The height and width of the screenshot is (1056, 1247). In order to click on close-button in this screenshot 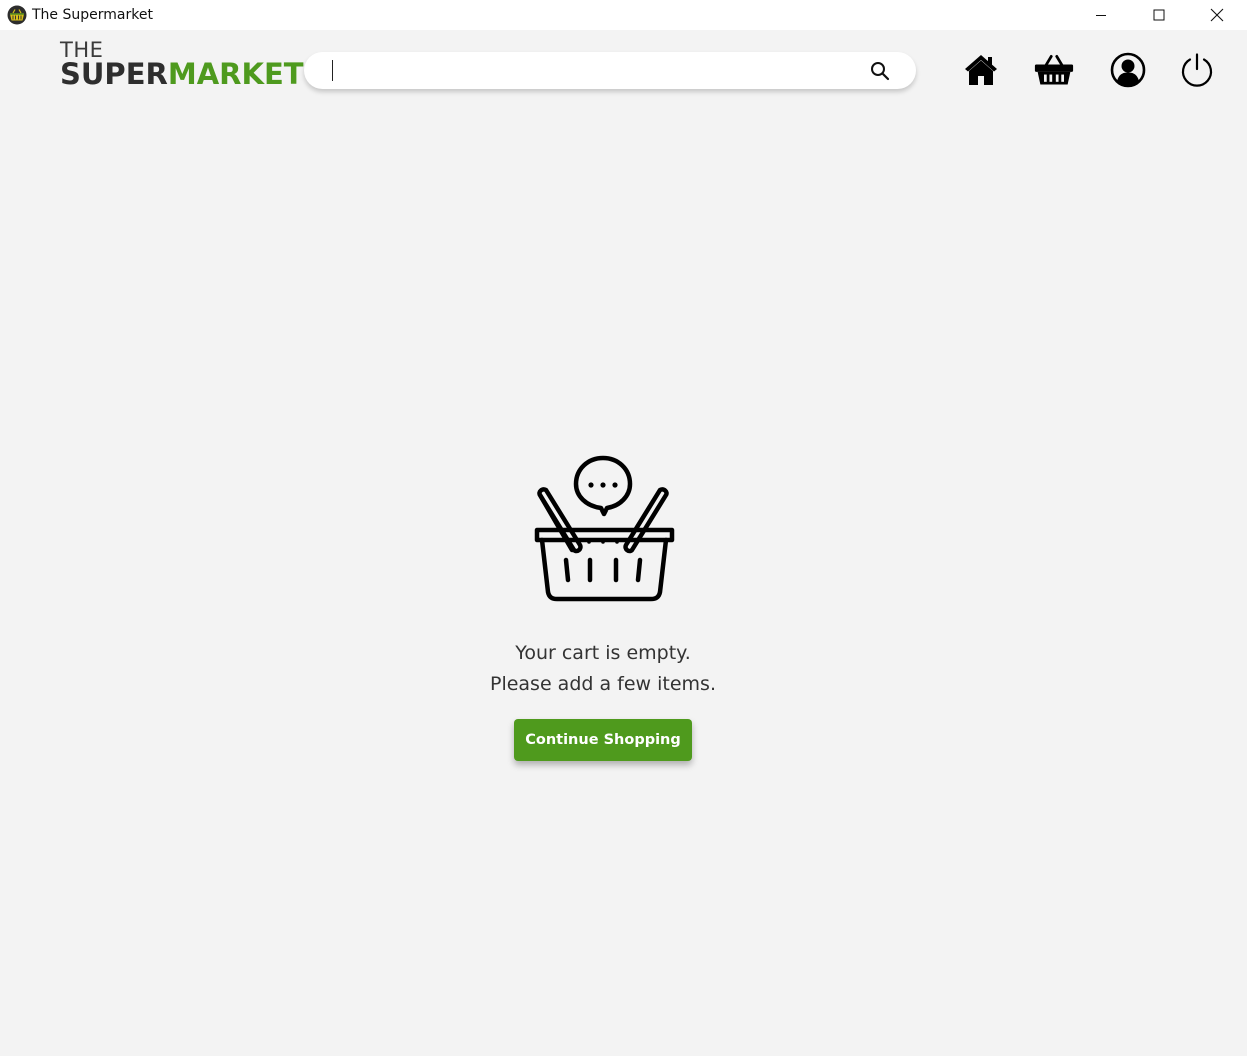, I will do `click(1217, 15)`.